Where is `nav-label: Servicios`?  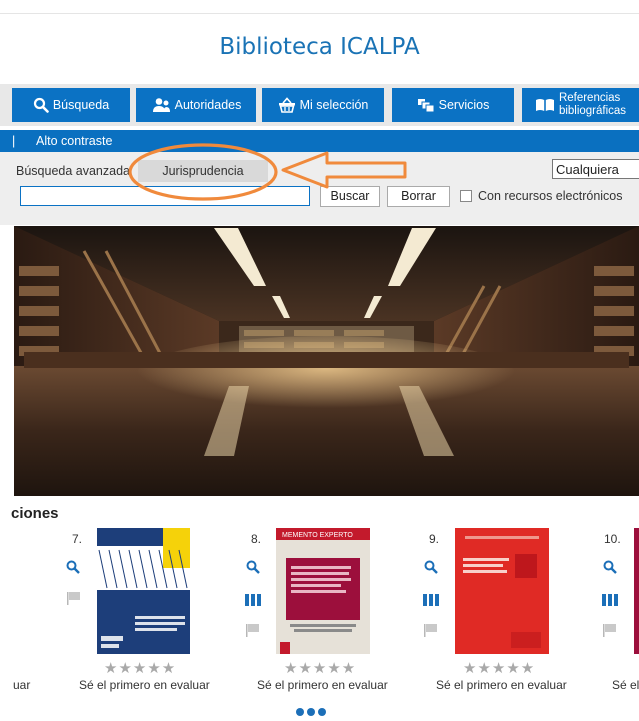
nav-label: Servicios is located at coordinates (464, 105).